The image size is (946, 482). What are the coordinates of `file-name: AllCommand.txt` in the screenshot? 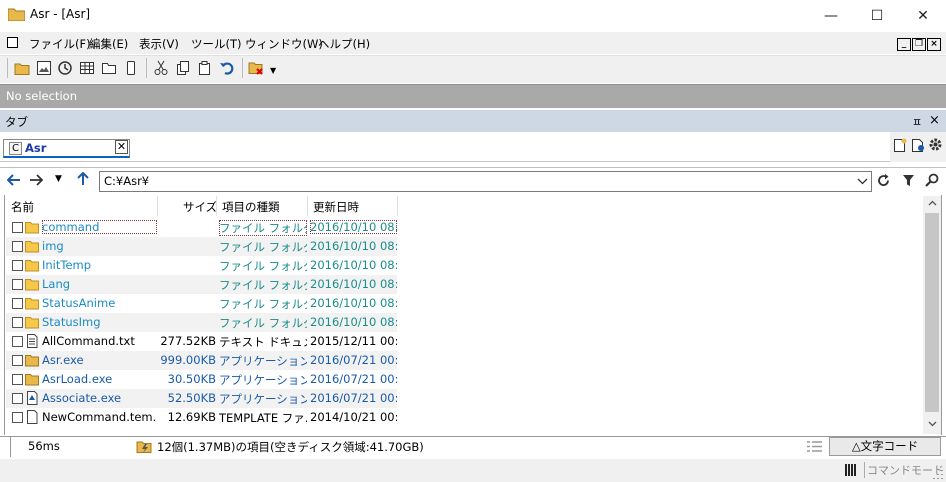 It's located at (99, 341).